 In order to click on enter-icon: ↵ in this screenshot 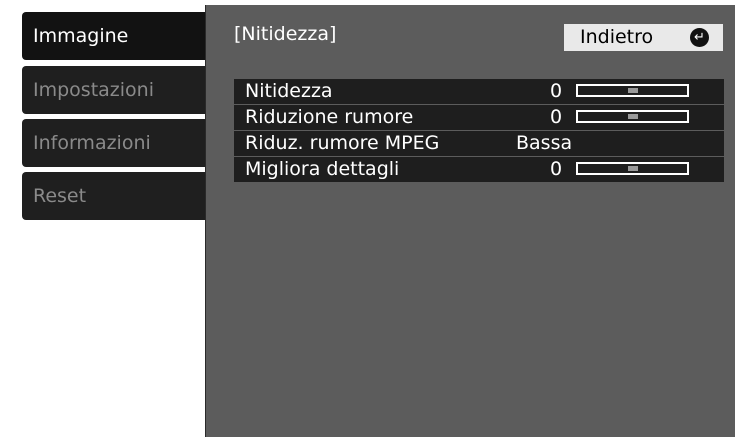, I will do `click(699, 37)`.